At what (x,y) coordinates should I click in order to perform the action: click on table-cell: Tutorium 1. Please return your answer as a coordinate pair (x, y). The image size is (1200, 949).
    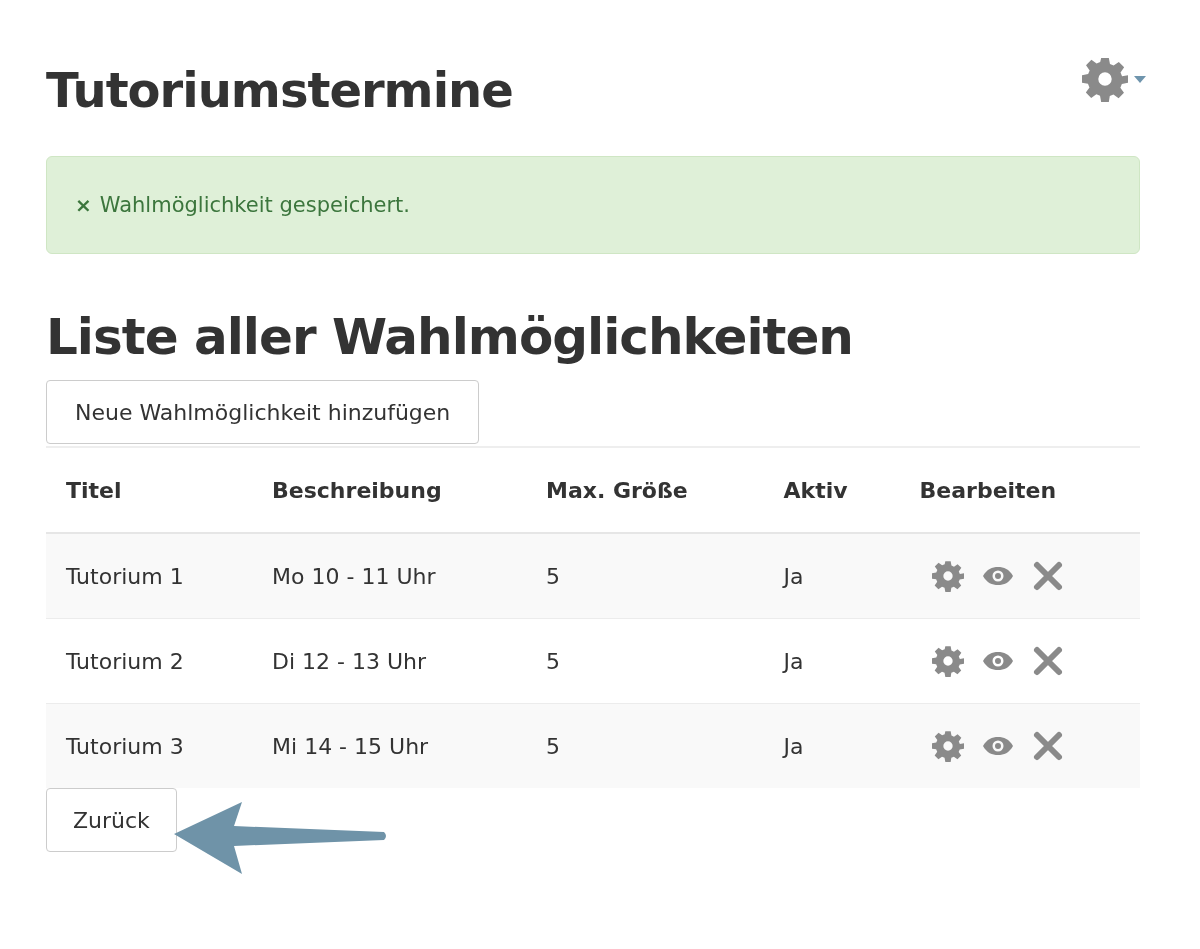
    Looking at the image, I should click on (149, 576).